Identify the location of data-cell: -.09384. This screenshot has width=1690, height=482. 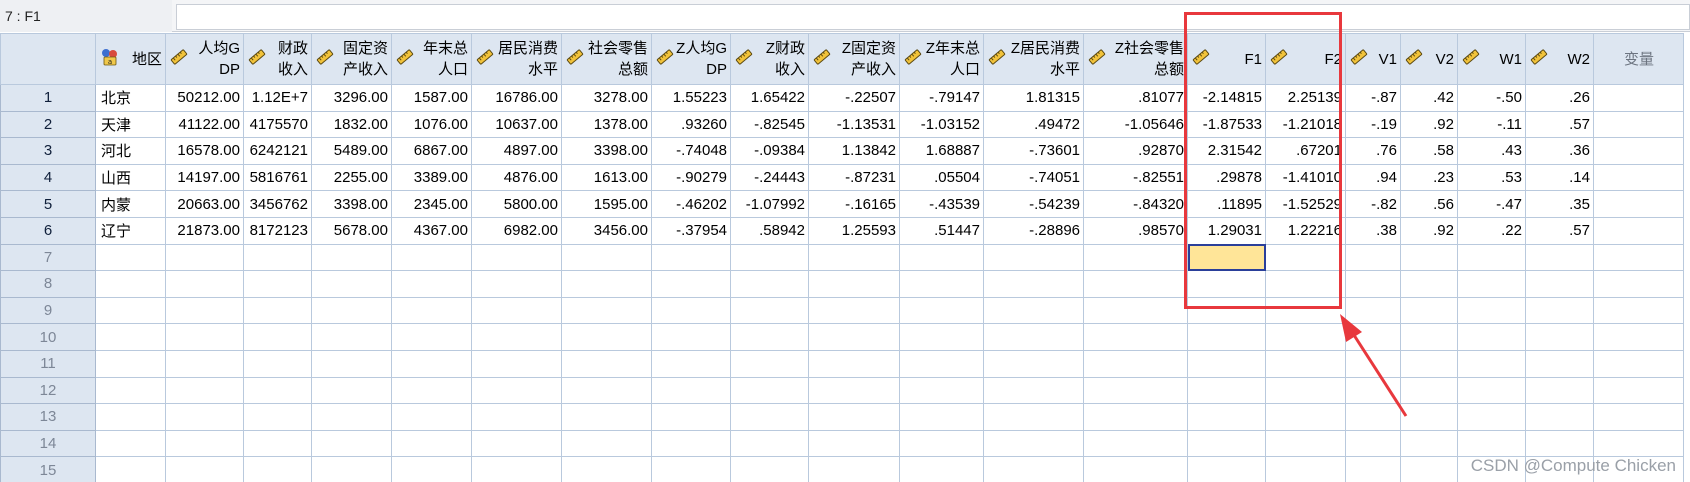
(769, 151).